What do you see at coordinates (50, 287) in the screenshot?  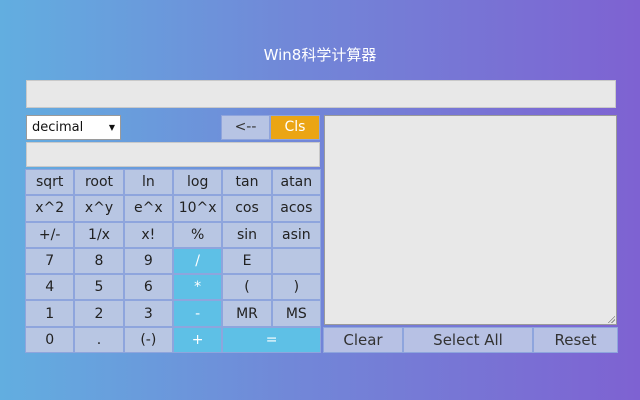 I see `key-4: 4` at bounding box center [50, 287].